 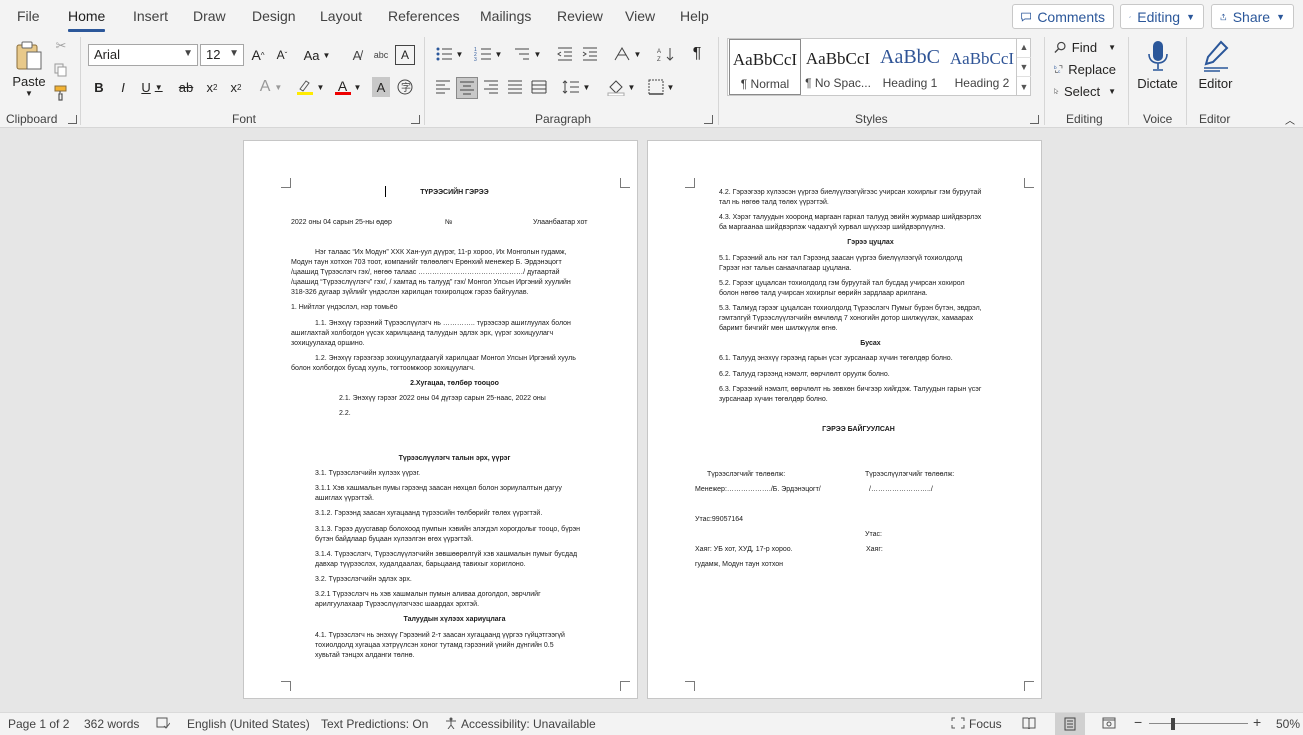 I want to click on zoom-slider-thumb, so click(x=1173, y=724).